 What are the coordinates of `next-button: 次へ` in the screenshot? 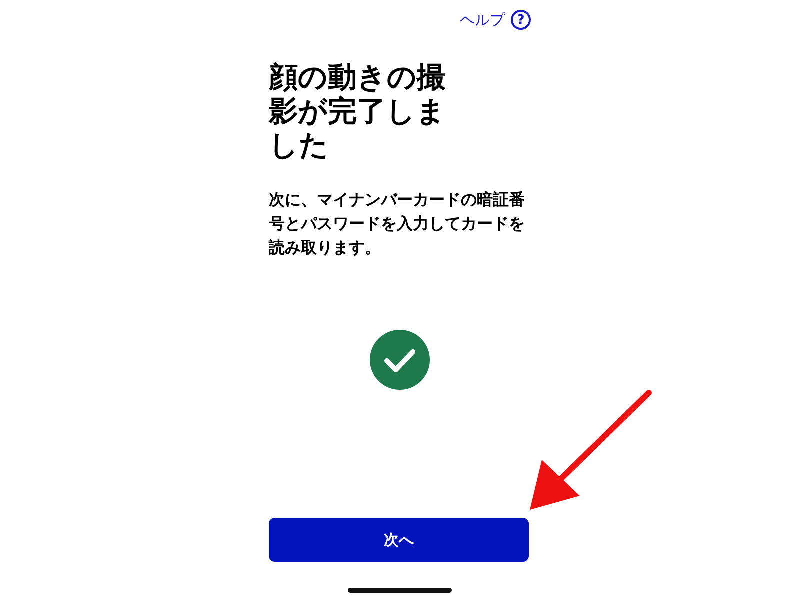 It's located at (399, 540).